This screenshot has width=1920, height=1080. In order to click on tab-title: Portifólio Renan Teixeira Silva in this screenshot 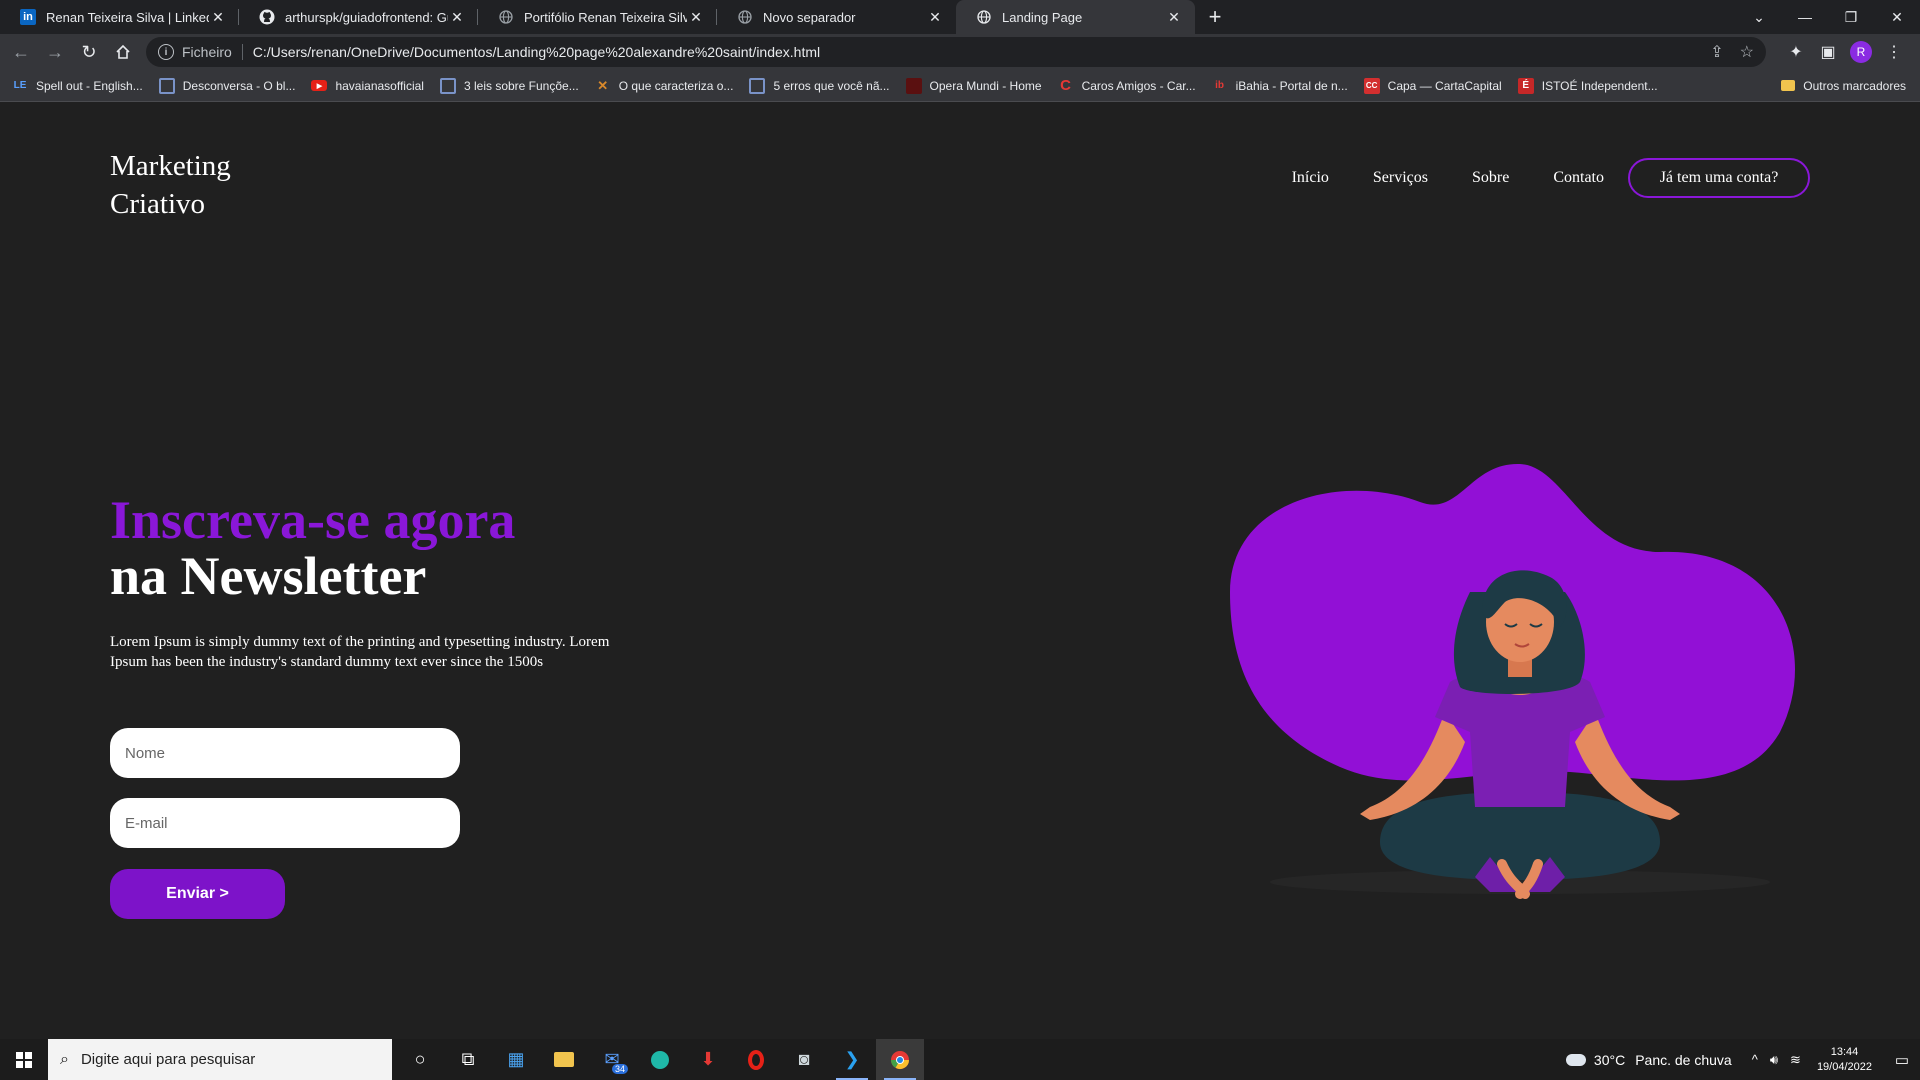, I will do `click(605, 17)`.